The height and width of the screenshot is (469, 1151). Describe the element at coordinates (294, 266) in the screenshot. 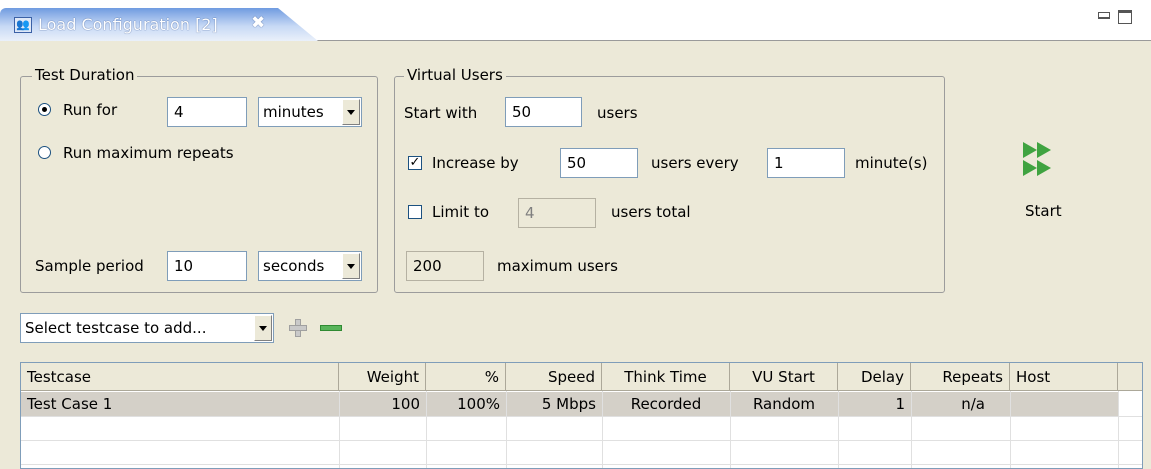

I see `sample-period-unit-value: seconds` at that location.